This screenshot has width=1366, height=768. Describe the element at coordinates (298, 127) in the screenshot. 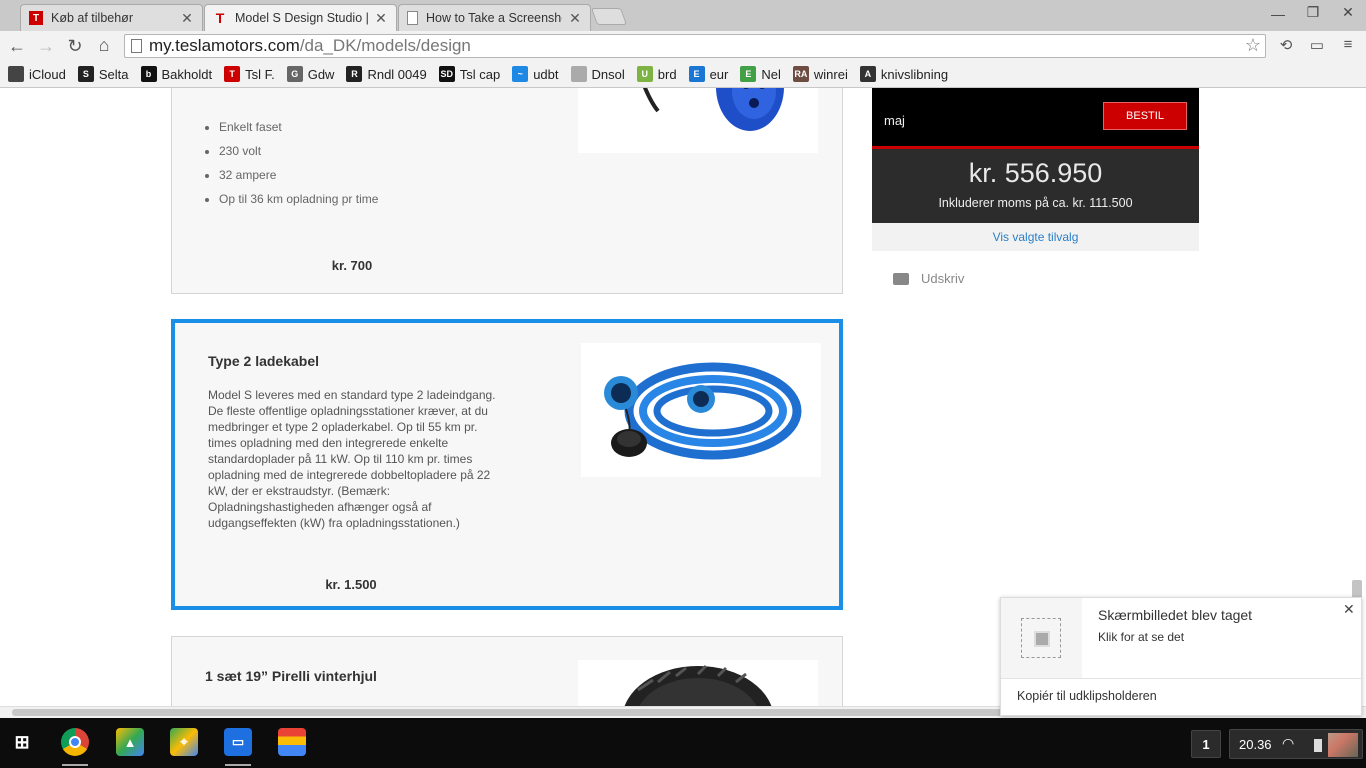

I see `spec-item: Enkelt faset` at that location.